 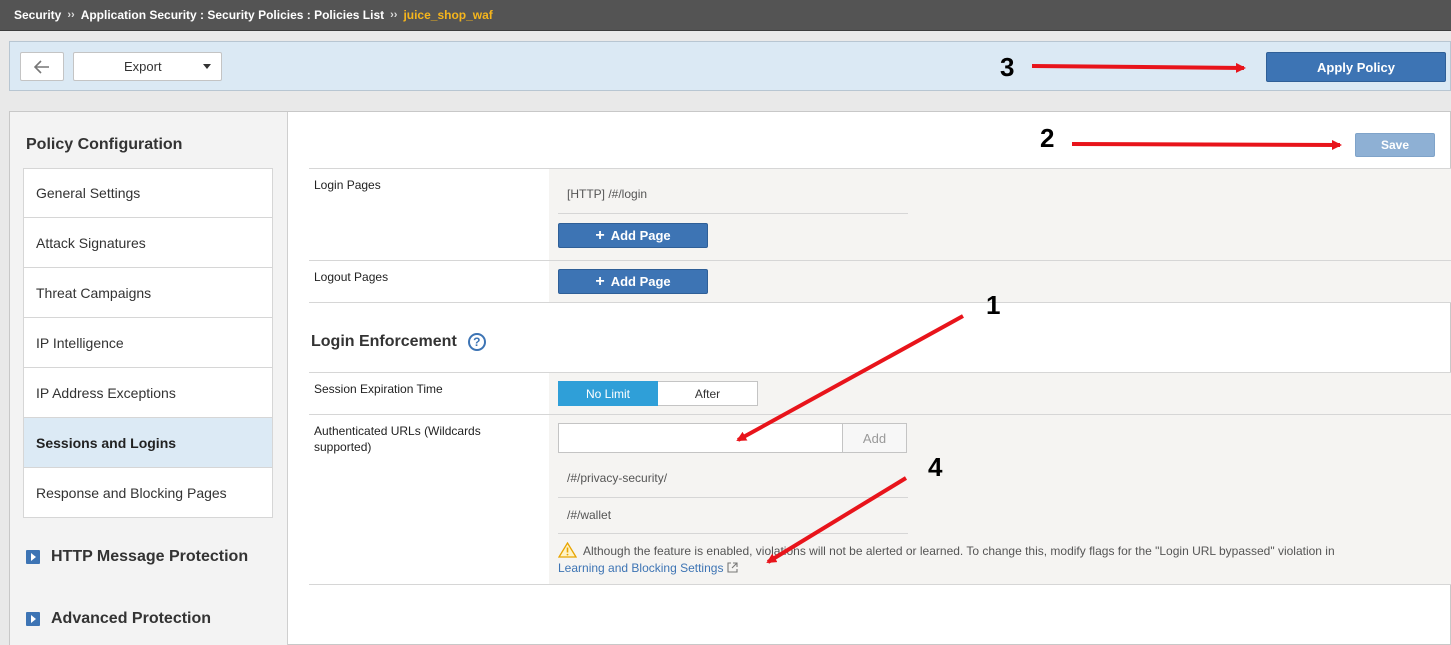 What do you see at coordinates (993, 305) in the screenshot?
I see `annotation-number-1: 1` at bounding box center [993, 305].